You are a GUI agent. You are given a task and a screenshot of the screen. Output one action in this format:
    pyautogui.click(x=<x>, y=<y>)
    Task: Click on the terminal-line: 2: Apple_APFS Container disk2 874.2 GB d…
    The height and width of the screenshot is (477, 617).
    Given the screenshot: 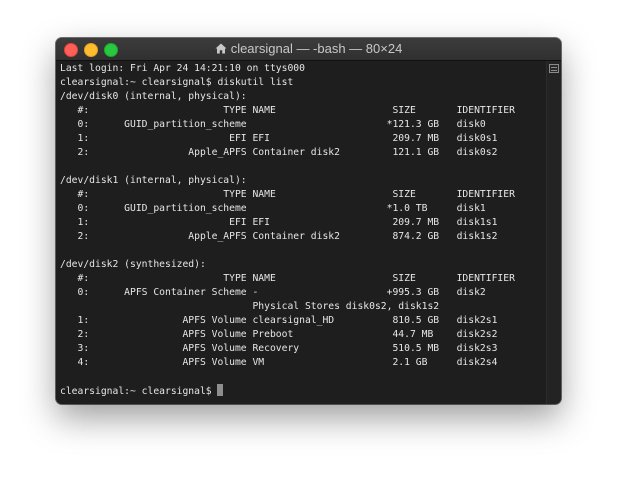 What is the action you would take?
    pyautogui.click(x=279, y=236)
    